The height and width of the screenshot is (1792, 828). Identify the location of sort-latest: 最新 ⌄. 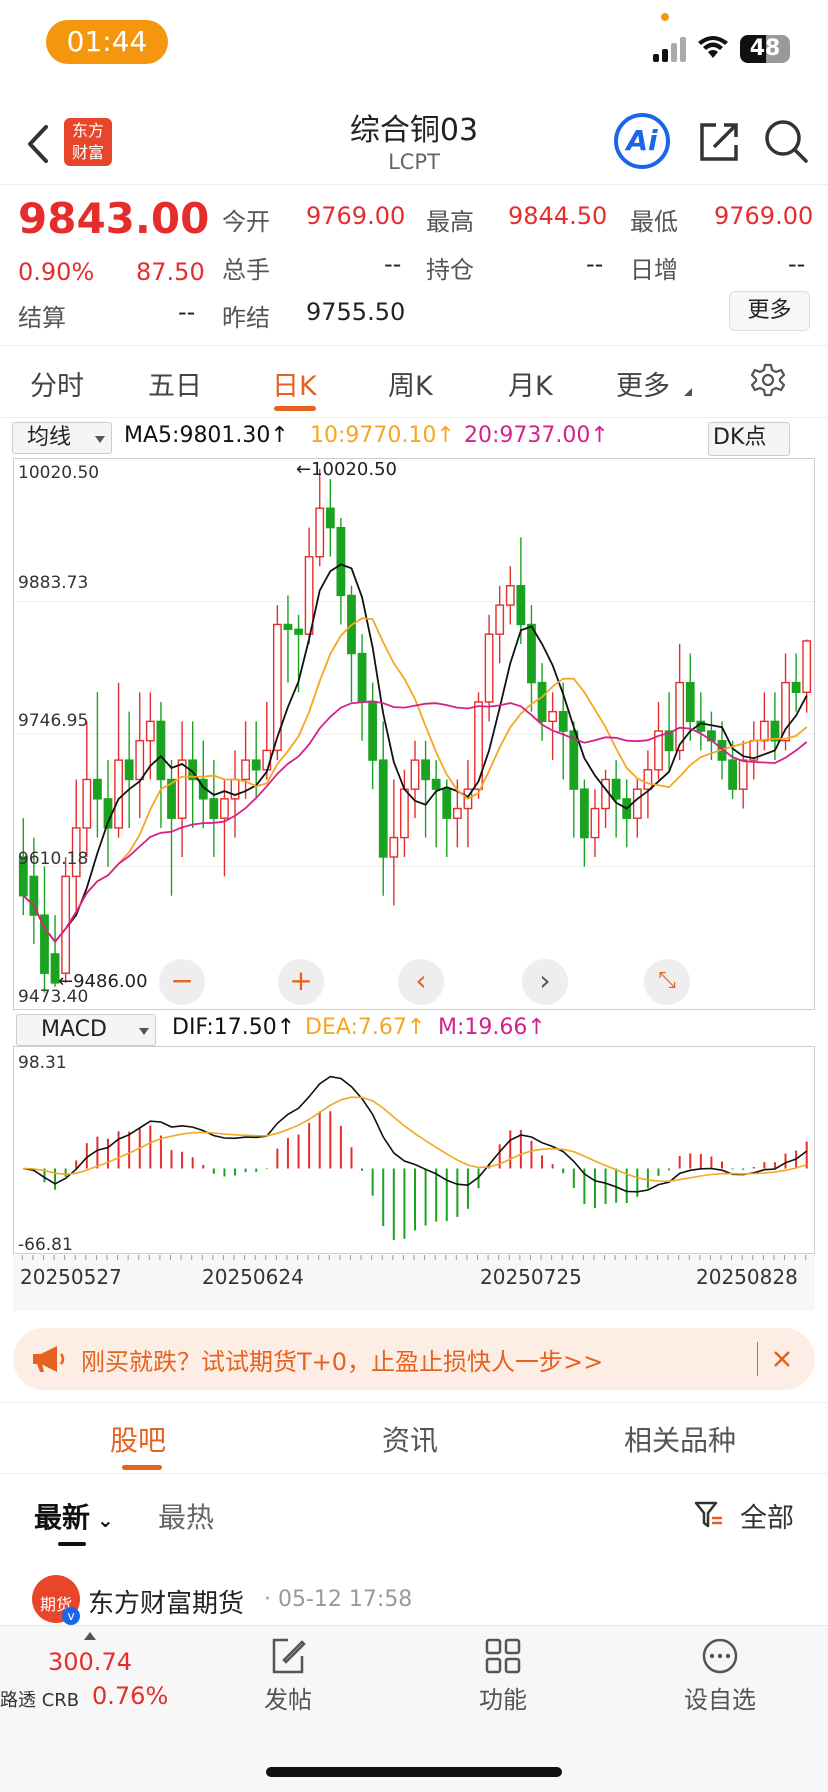
(74, 1516).